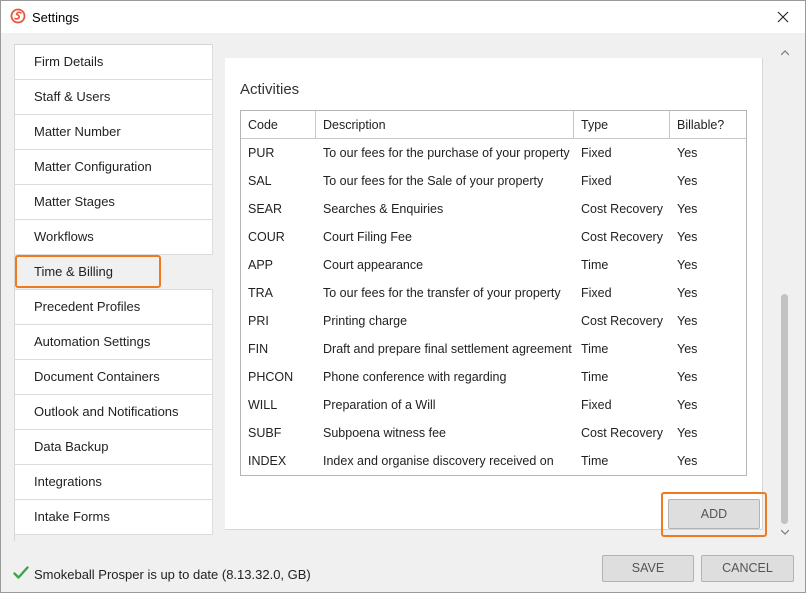 The width and height of the screenshot is (806, 593). Describe the element at coordinates (493, 265) in the screenshot. I see `table-row: APP Court appearance Time Yes` at that location.